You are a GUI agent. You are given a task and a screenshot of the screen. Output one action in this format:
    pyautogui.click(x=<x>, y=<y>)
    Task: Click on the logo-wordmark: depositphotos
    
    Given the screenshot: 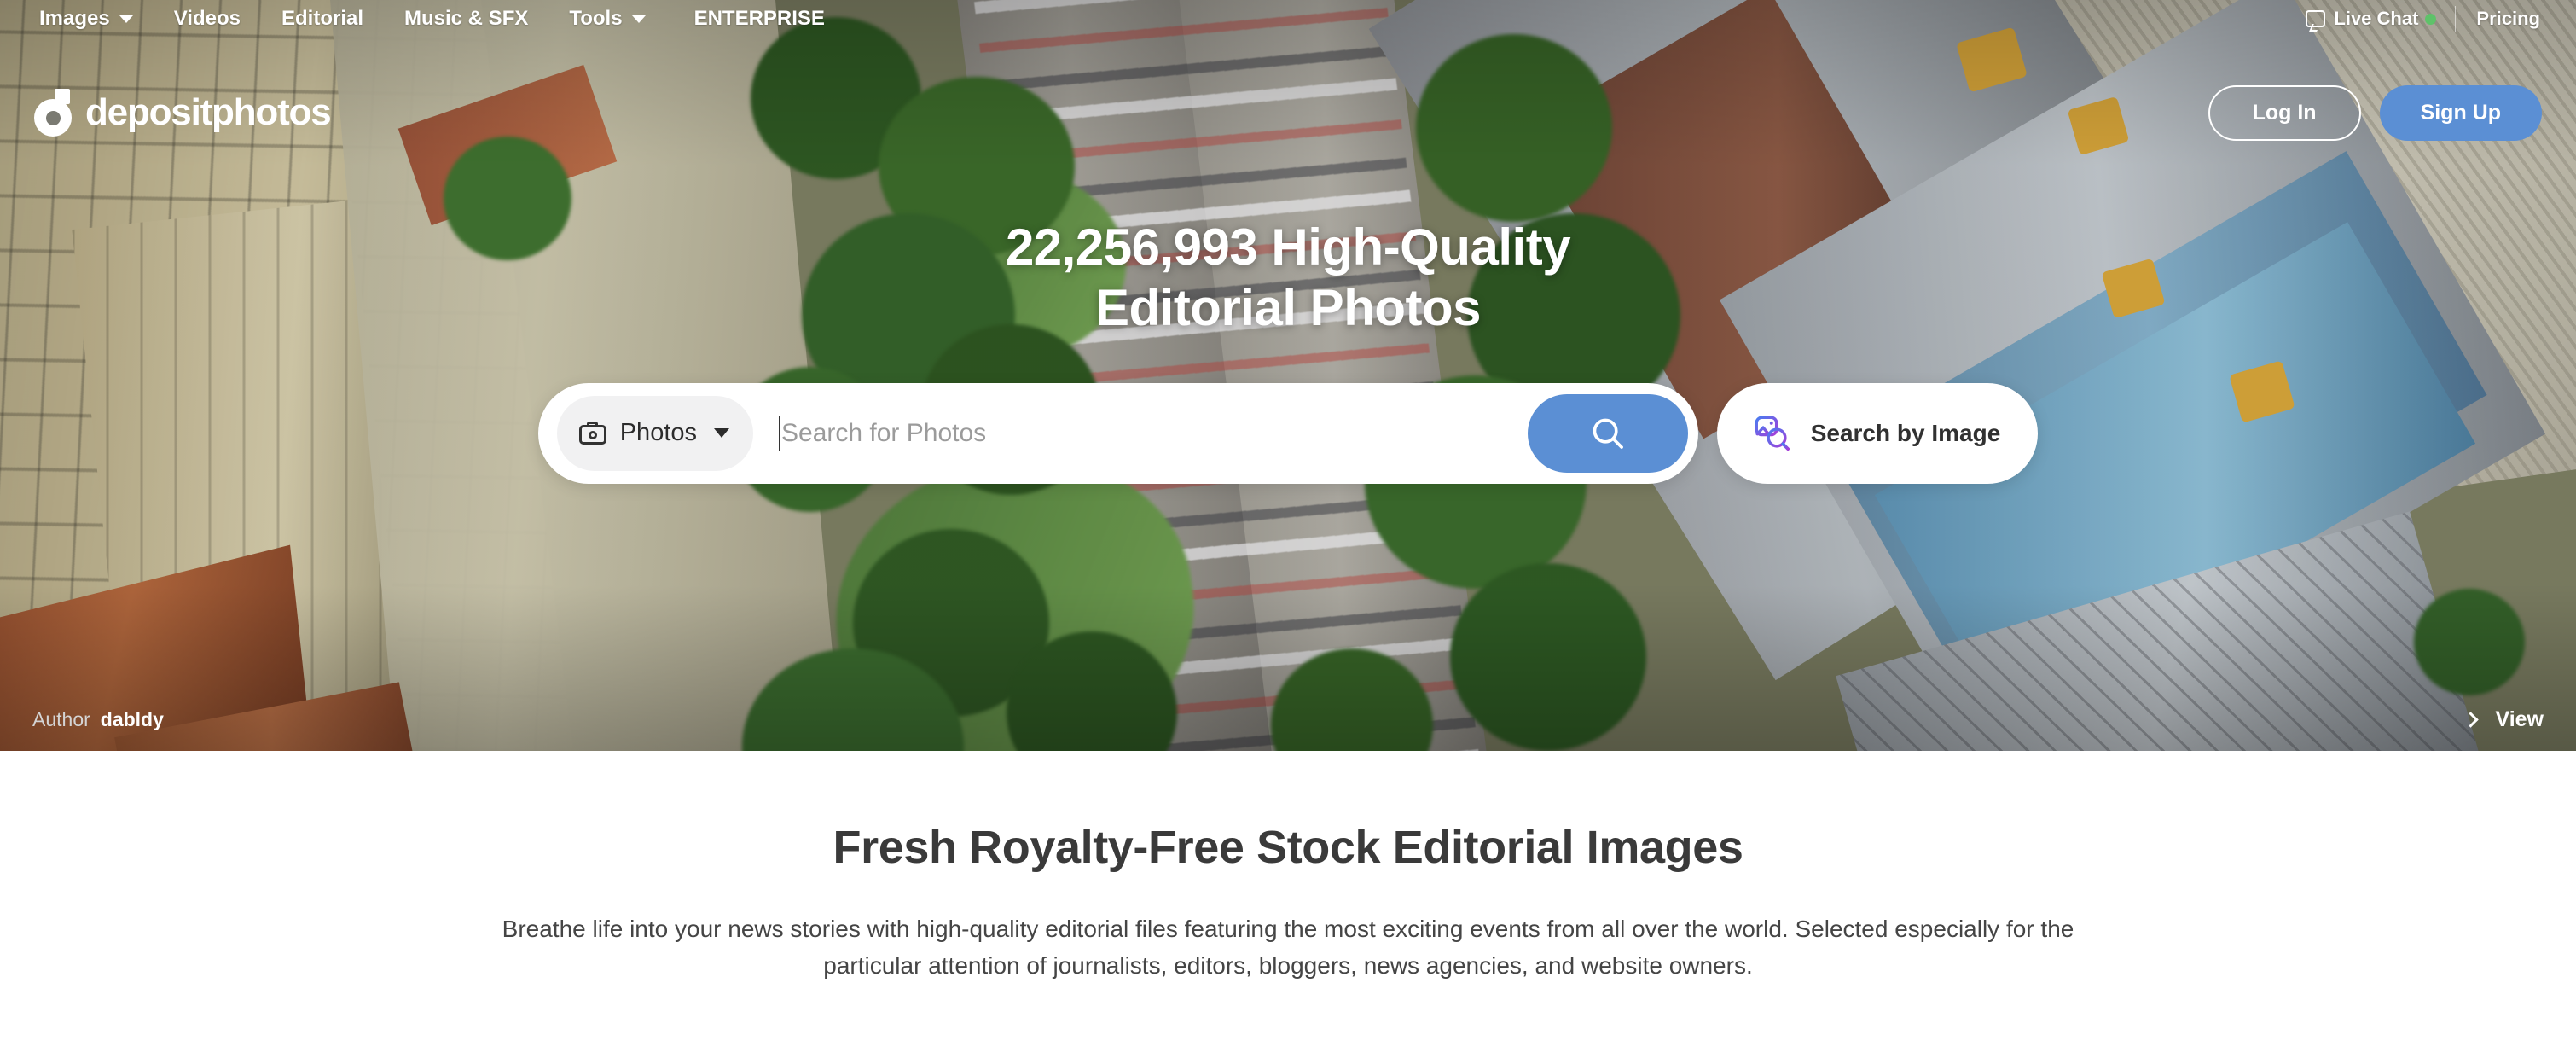 What is the action you would take?
    pyautogui.click(x=208, y=112)
    